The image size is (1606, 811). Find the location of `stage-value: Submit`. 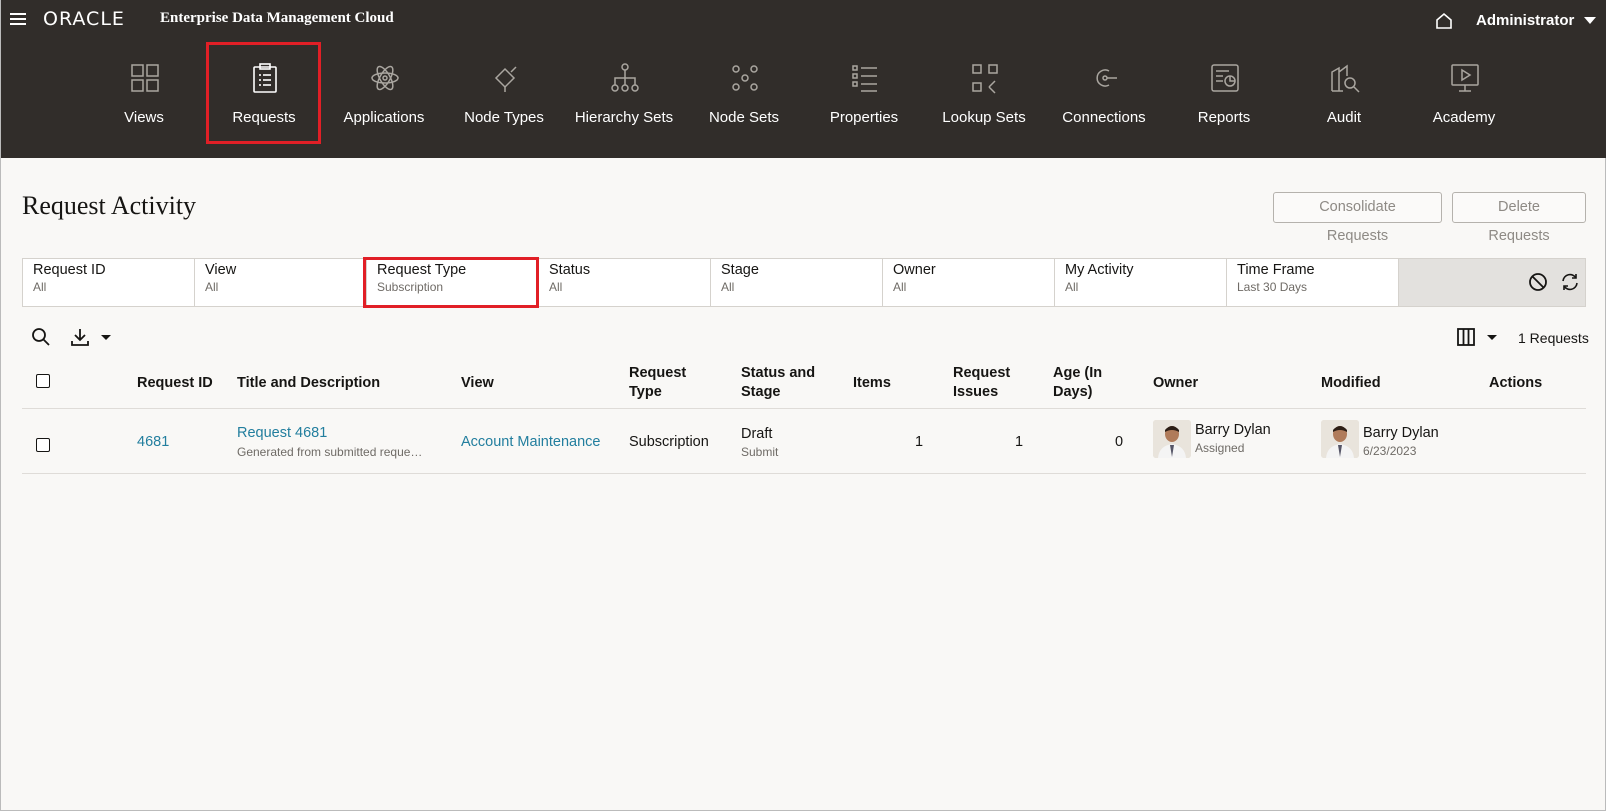

stage-value: Submit is located at coordinates (760, 452).